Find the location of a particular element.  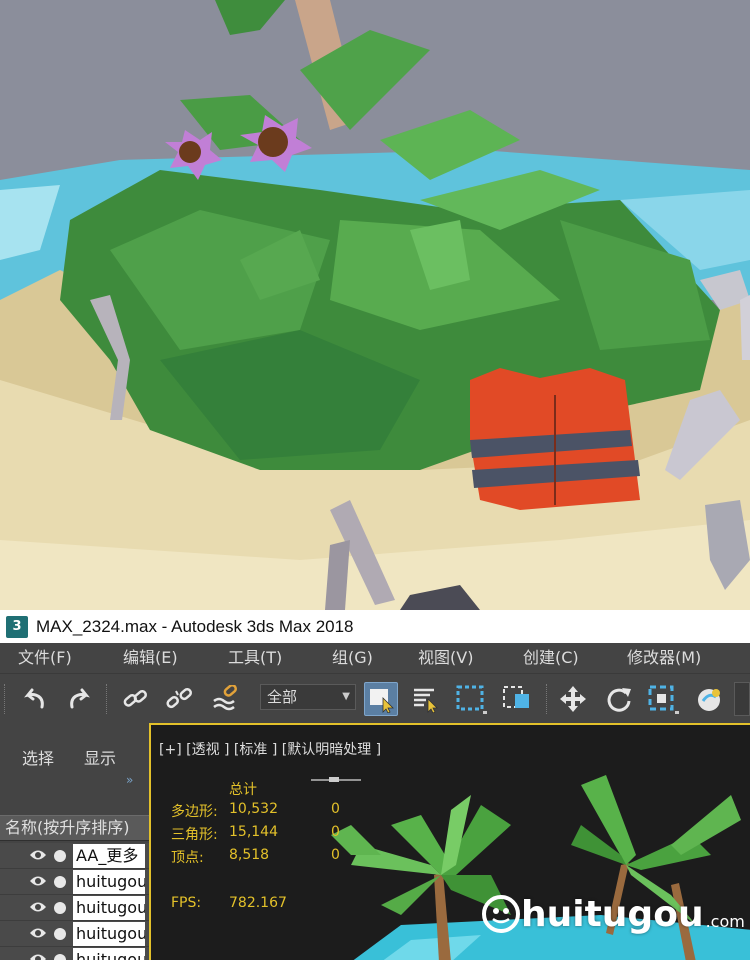

rectangular-region-icon is located at coordinates (471, 699).